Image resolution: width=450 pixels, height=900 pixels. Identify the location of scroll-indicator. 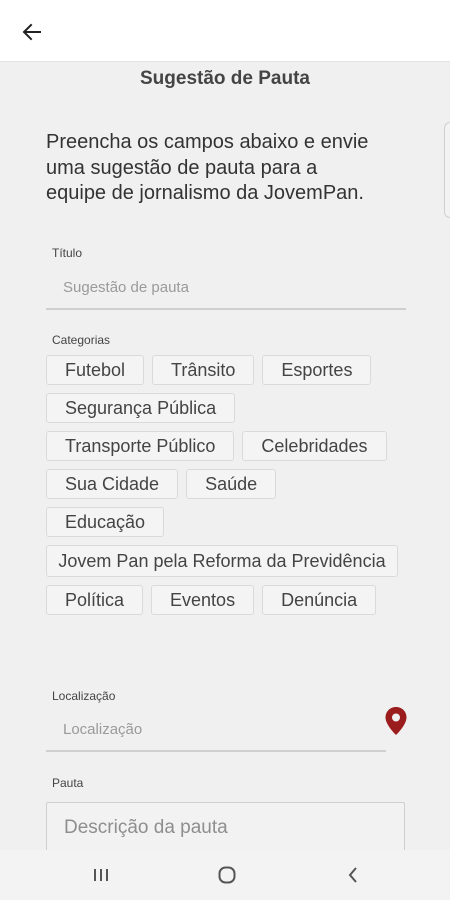
(447, 170).